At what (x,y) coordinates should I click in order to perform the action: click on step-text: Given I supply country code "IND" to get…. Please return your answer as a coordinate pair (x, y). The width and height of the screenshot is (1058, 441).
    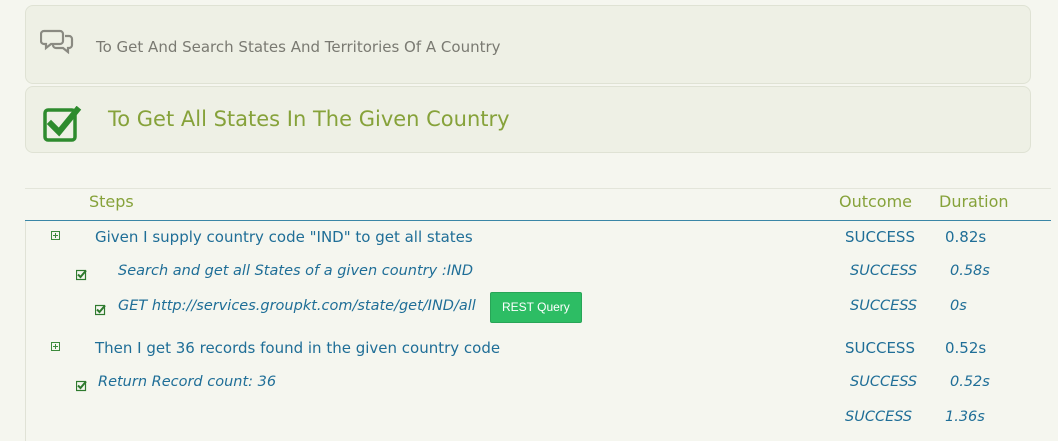
    Looking at the image, I should click on (284, 237).